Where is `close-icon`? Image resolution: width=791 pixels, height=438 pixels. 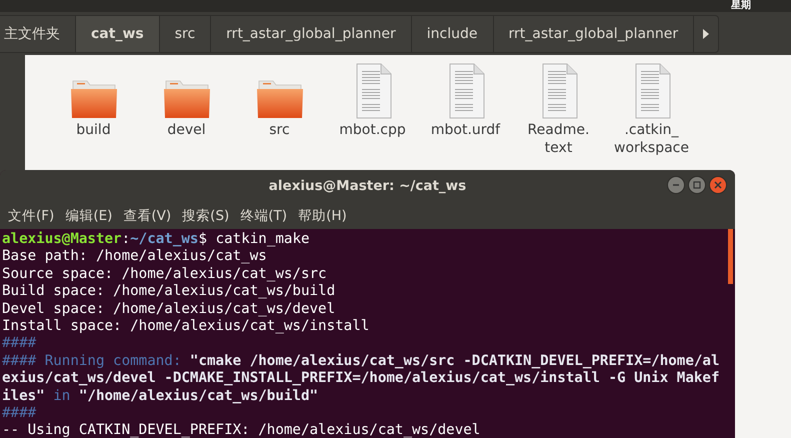 close-icon is located at coordinates (718, 185).